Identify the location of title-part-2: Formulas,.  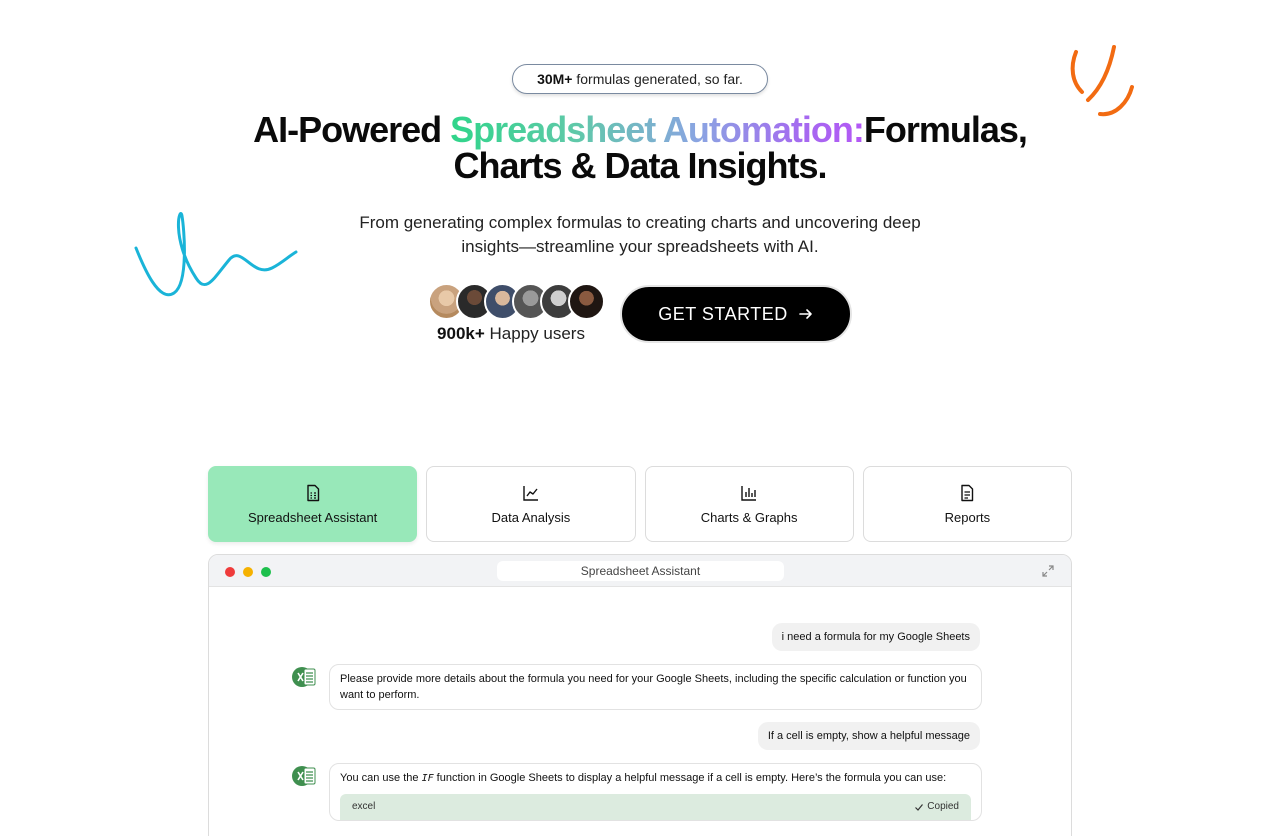
(945, 129).